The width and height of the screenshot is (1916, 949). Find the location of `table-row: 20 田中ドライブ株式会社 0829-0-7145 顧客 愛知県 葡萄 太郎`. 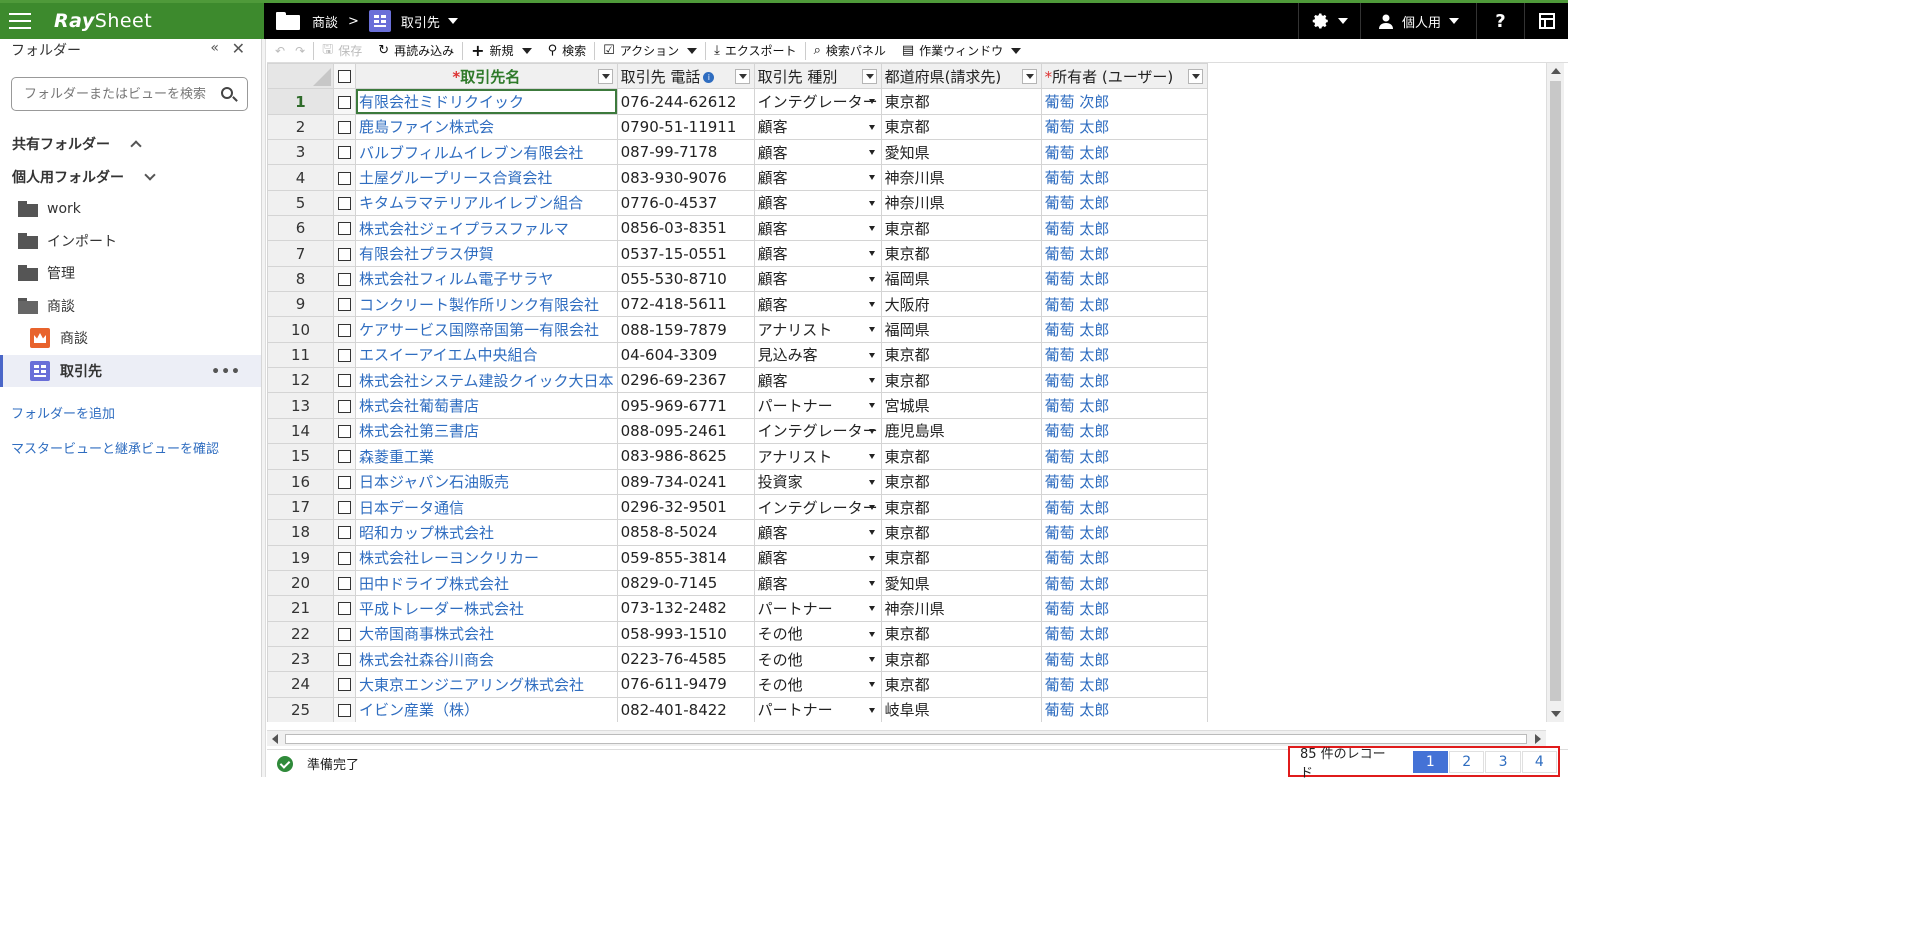

table-row: 20 田中ドライブ株式会社 0829-0-7145 顧客 愛知県 葡萄 太郎 is located at coordinates (746, 583).